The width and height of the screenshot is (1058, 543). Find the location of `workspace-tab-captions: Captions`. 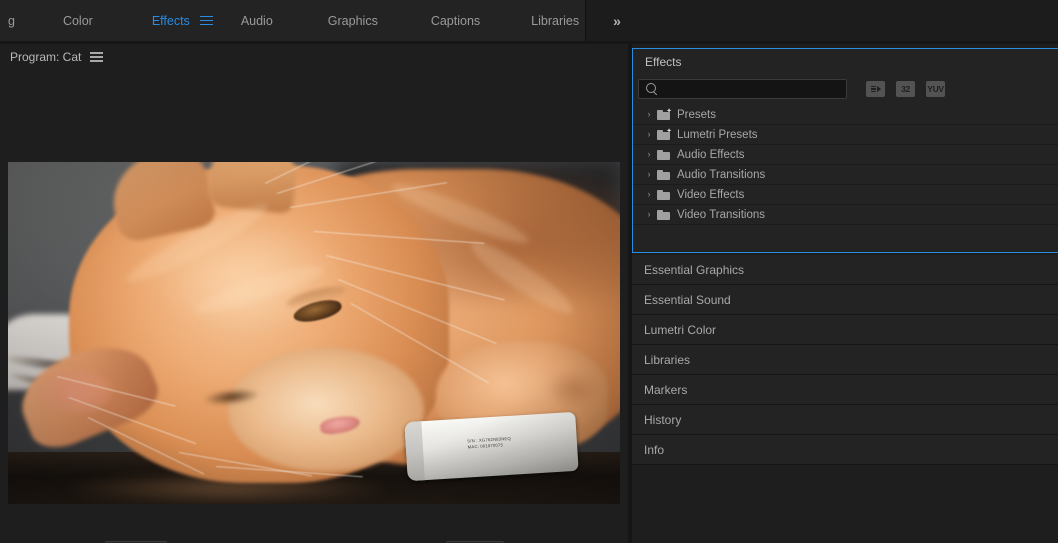

workspace-tab-captions: Captions is located at coordinates (455, 20).